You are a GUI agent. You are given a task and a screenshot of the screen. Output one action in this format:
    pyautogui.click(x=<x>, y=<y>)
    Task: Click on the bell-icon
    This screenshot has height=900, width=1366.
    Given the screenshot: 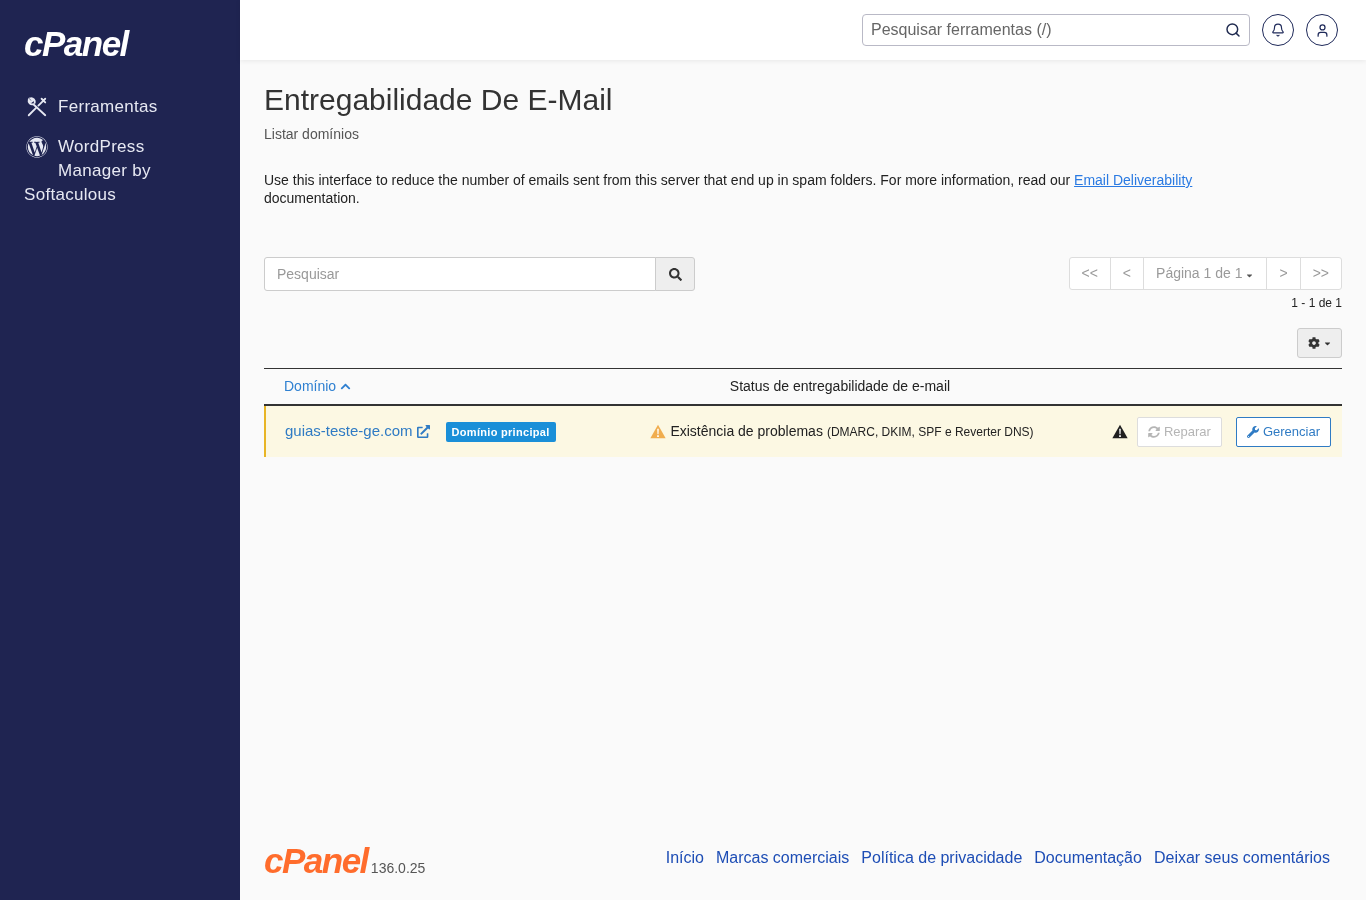 What is the action you would take?
    pyautogui.click(x=1278, y=30)
    